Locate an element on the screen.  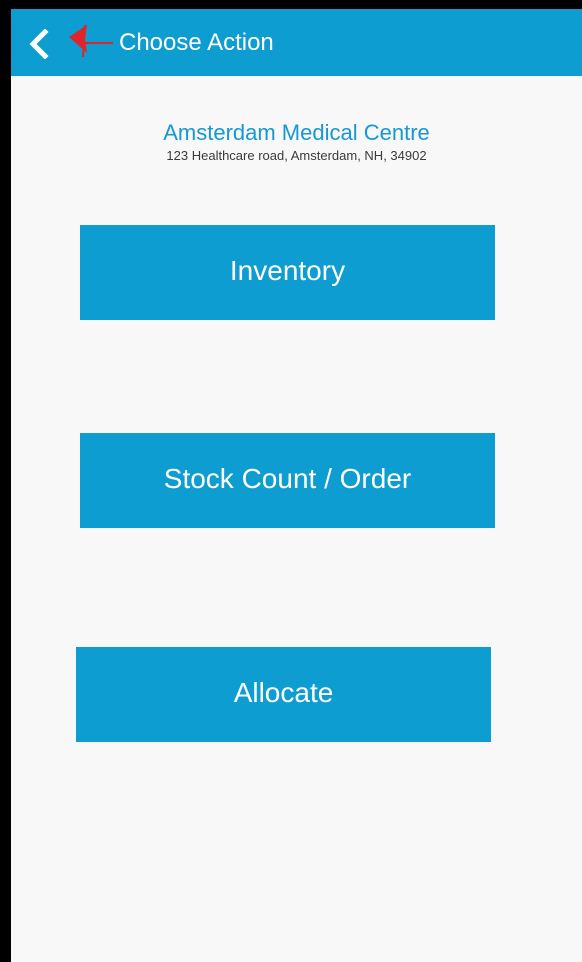
facility-name: Amsterdam Medical Centre is located at coordinates (296, 132).